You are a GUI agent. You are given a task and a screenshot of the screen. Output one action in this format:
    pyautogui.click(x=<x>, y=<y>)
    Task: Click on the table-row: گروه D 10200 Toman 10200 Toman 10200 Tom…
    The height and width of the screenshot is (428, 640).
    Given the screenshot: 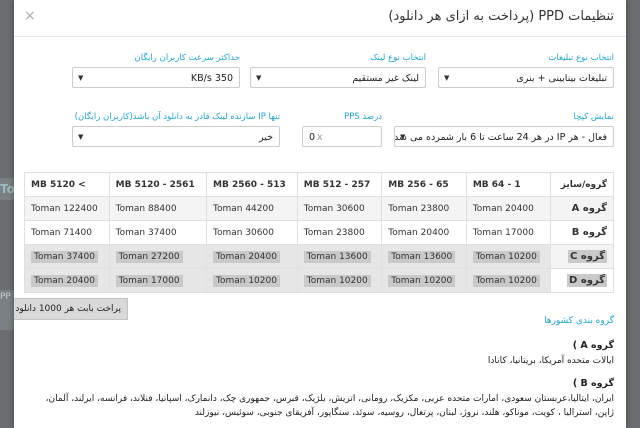 What is the action you would take?
    pyautogui.click(x=319, y=280)
    